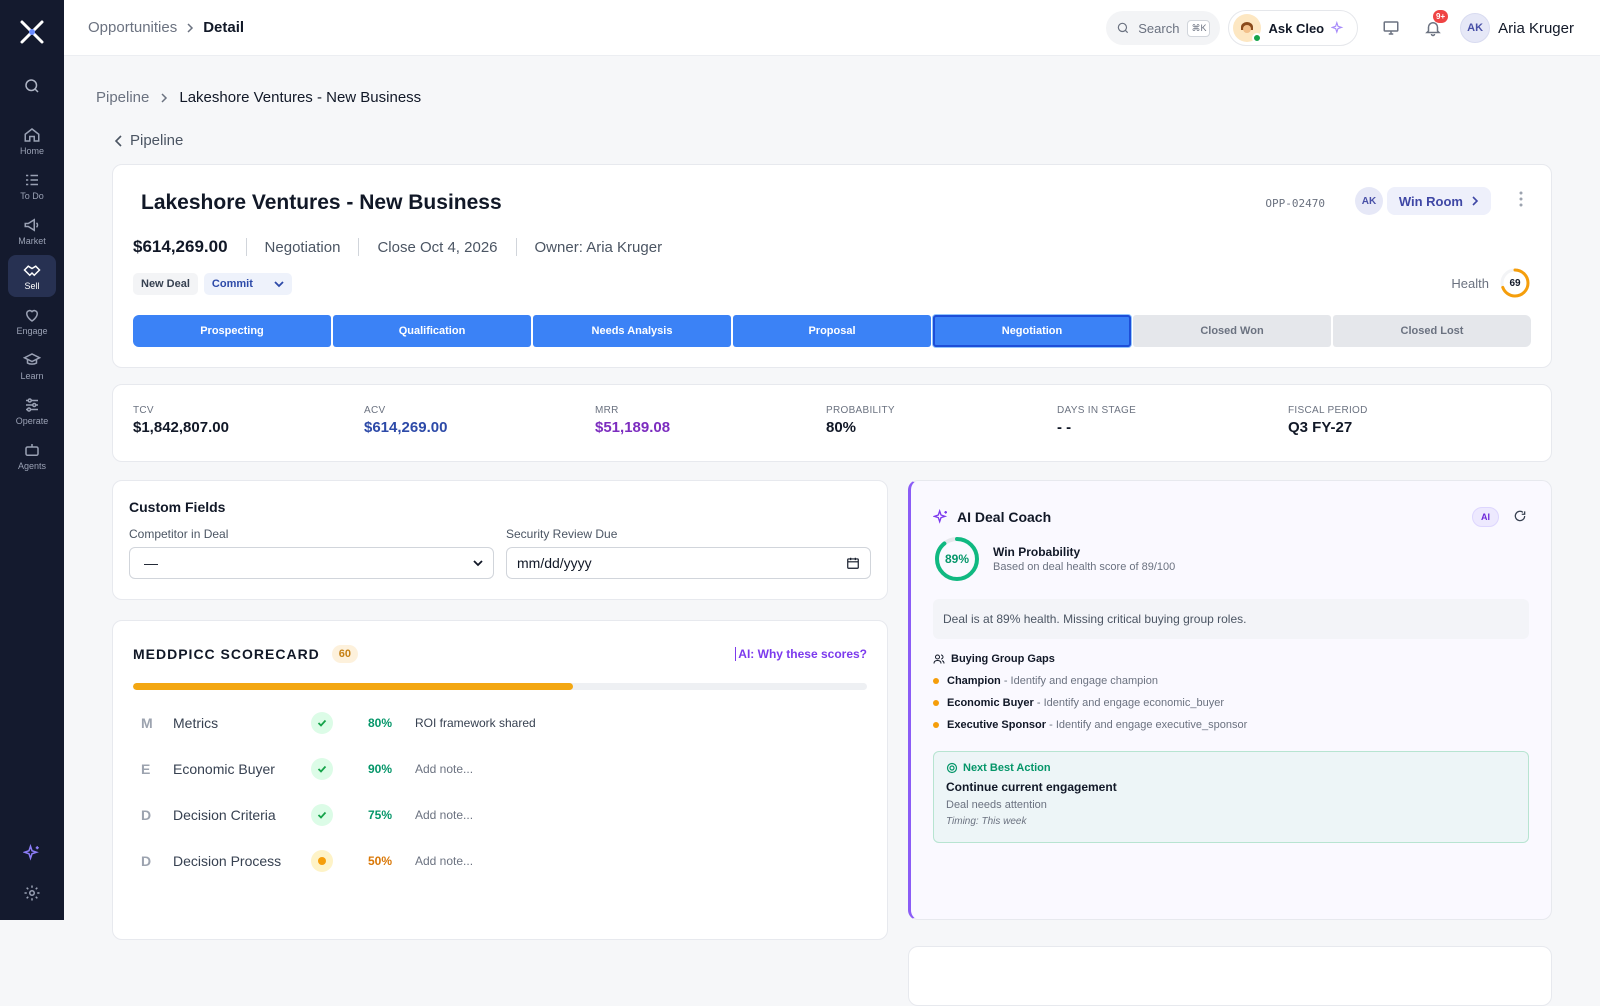  What do you see at coordinates (359, 247) in the screenshot?
I see `divider` at bounding box center [359, 247].